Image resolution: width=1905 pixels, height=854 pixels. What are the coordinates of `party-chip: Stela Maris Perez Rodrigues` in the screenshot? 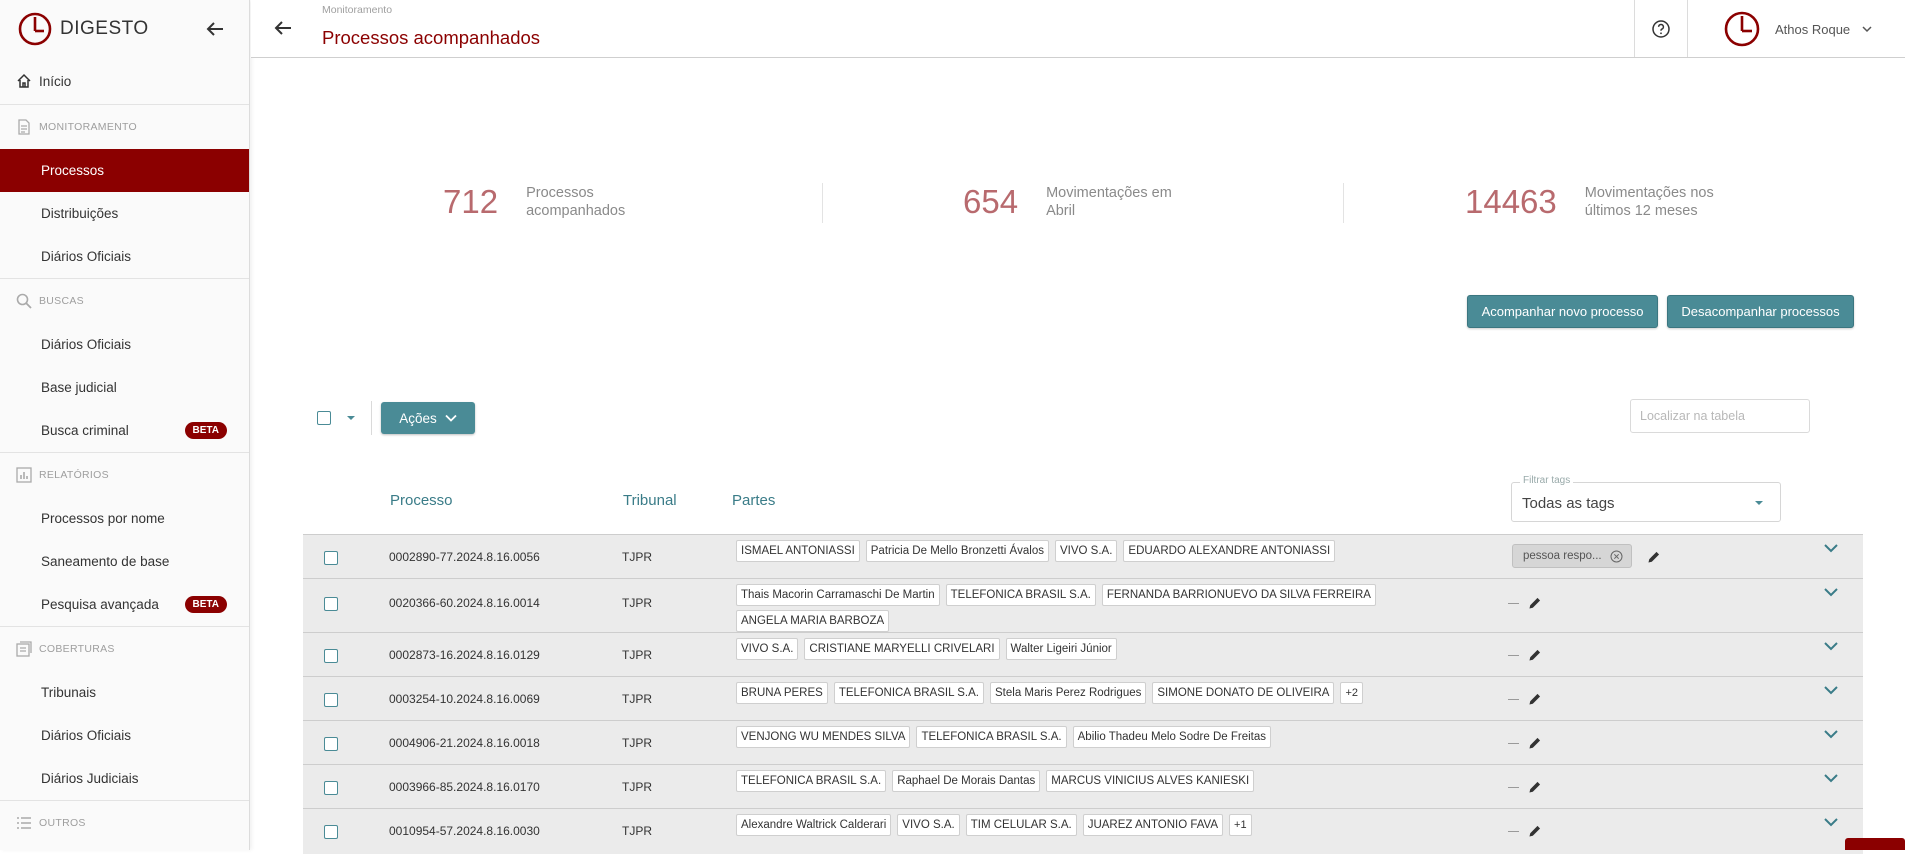 It's located at (1068, 693).